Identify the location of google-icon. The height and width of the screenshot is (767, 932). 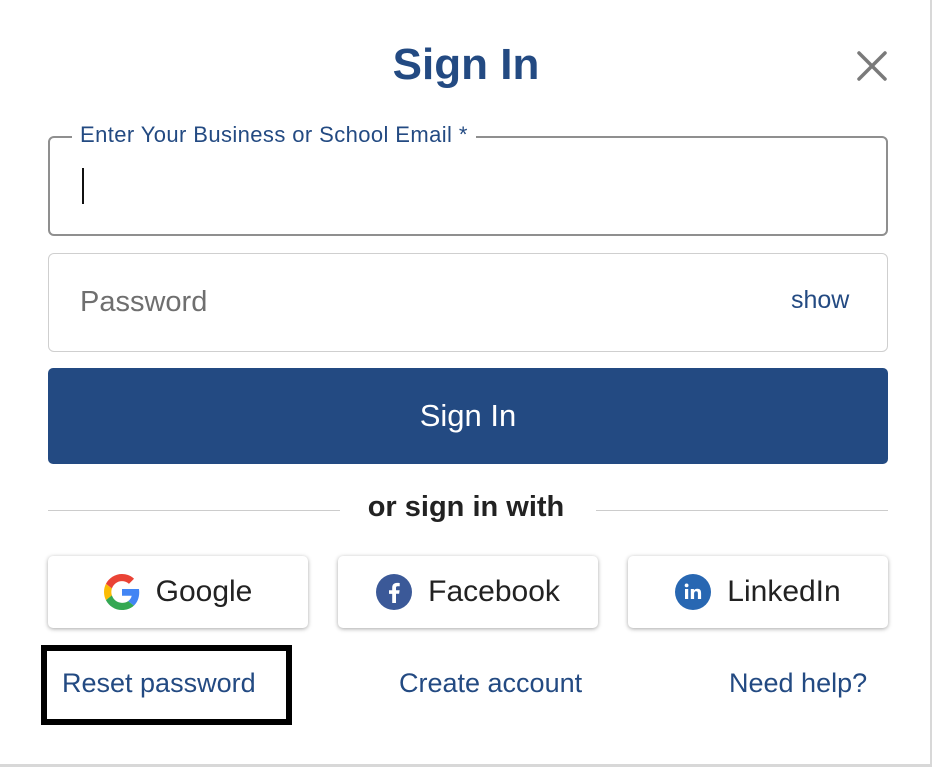
(121, 592).